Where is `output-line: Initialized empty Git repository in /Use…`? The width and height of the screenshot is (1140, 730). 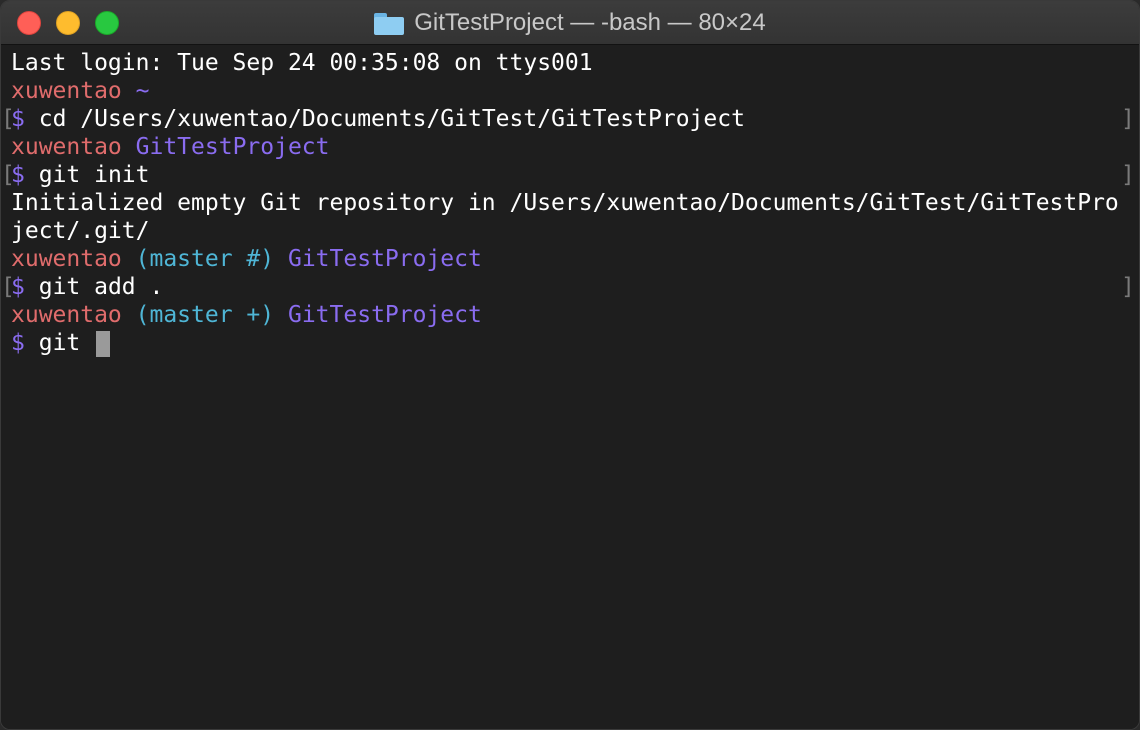
output-line: Initialized empty Git repository in /Use… is located at coordinates (565, 203).